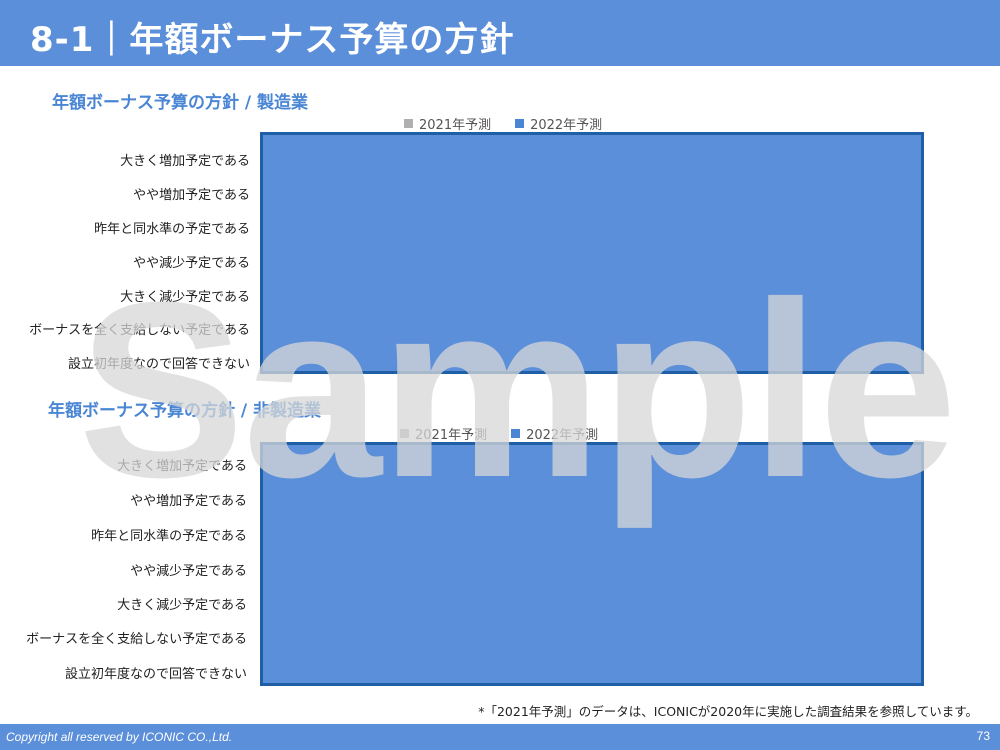 The image size is (1000, 750). Describe the element at coordinates (272, 40) in the screenshot. I see `page-title: 8-1｜年額ボーナス予算の方針` at that location.